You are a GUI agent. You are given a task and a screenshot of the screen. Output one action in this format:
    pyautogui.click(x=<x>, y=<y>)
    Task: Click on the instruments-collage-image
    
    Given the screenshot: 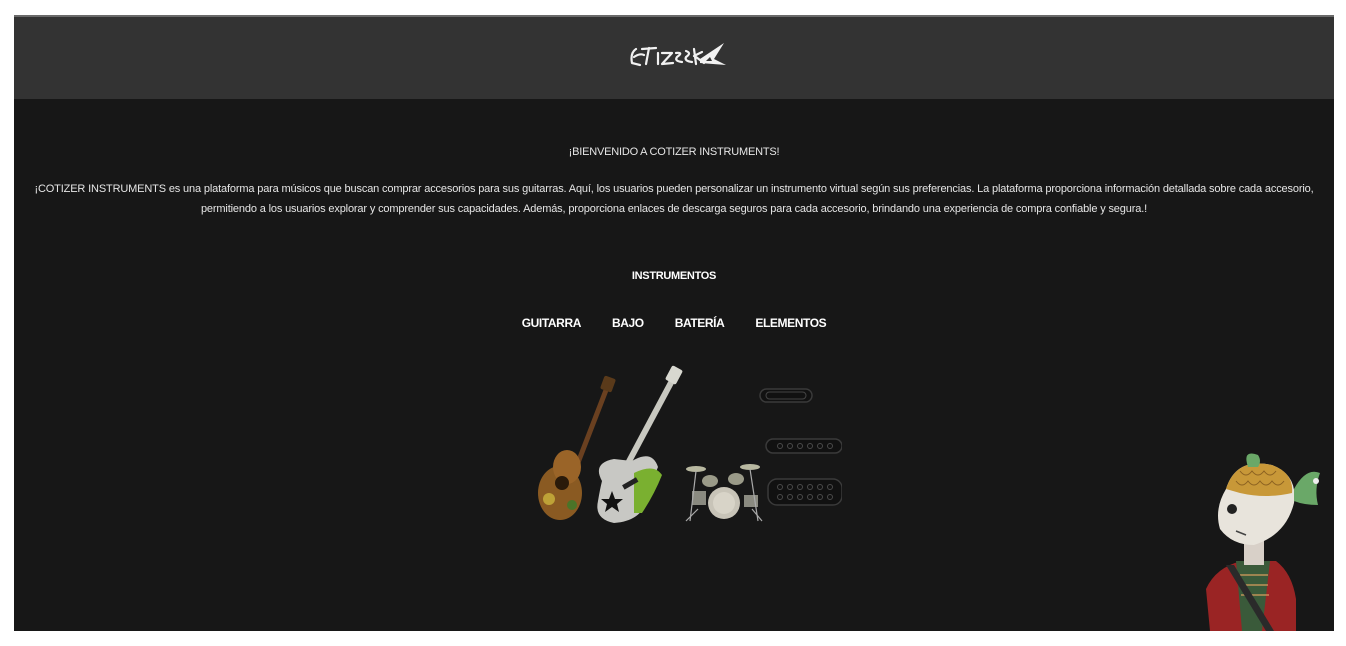 What is the action you would take?
    pyautogui.click(x=690, y=444)
    